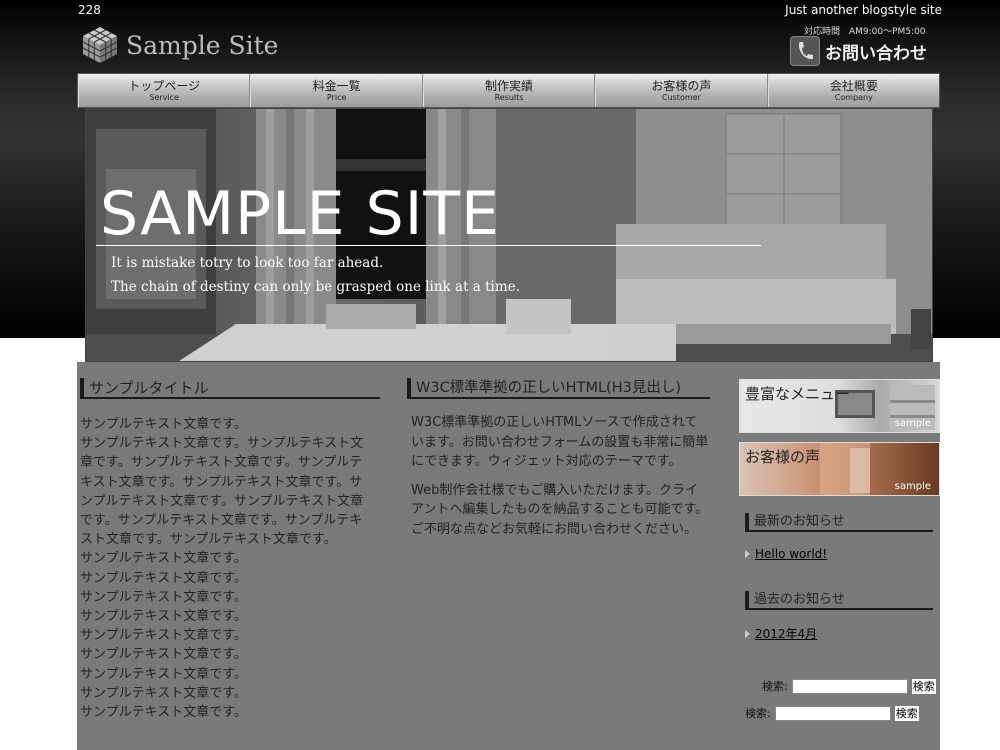 The image size is (1000, 750). What do you see at coordinates (783, 457) in the screenshot?
I see `banner-title: お客様の声` at bounding box center [783, 457].